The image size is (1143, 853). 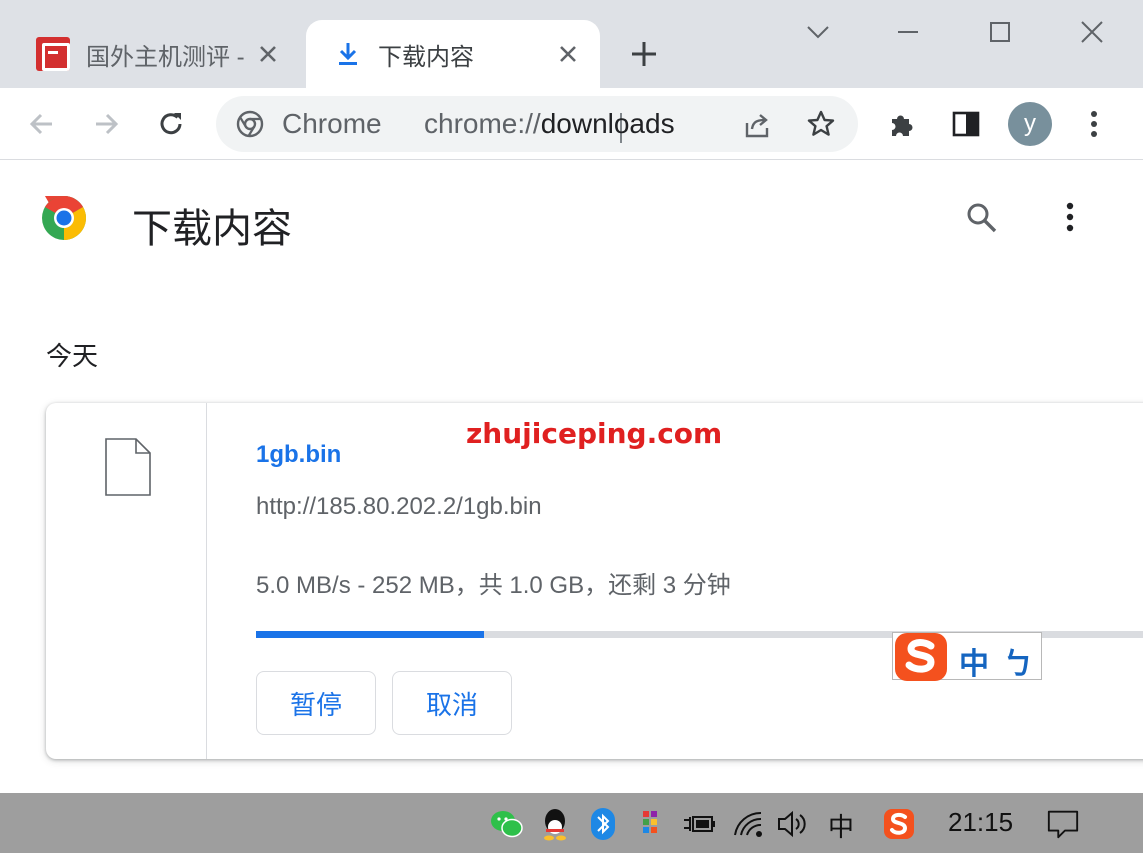 I want to click on reload-button, so click(x=171, y=124).